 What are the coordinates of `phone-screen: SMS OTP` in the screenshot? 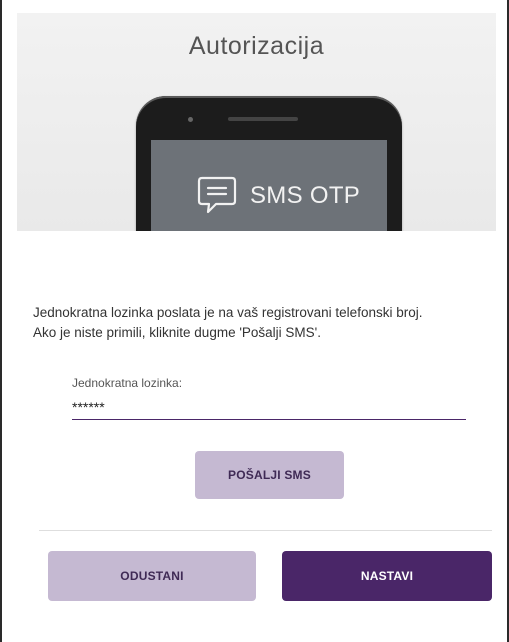 It's located at (269, 185).